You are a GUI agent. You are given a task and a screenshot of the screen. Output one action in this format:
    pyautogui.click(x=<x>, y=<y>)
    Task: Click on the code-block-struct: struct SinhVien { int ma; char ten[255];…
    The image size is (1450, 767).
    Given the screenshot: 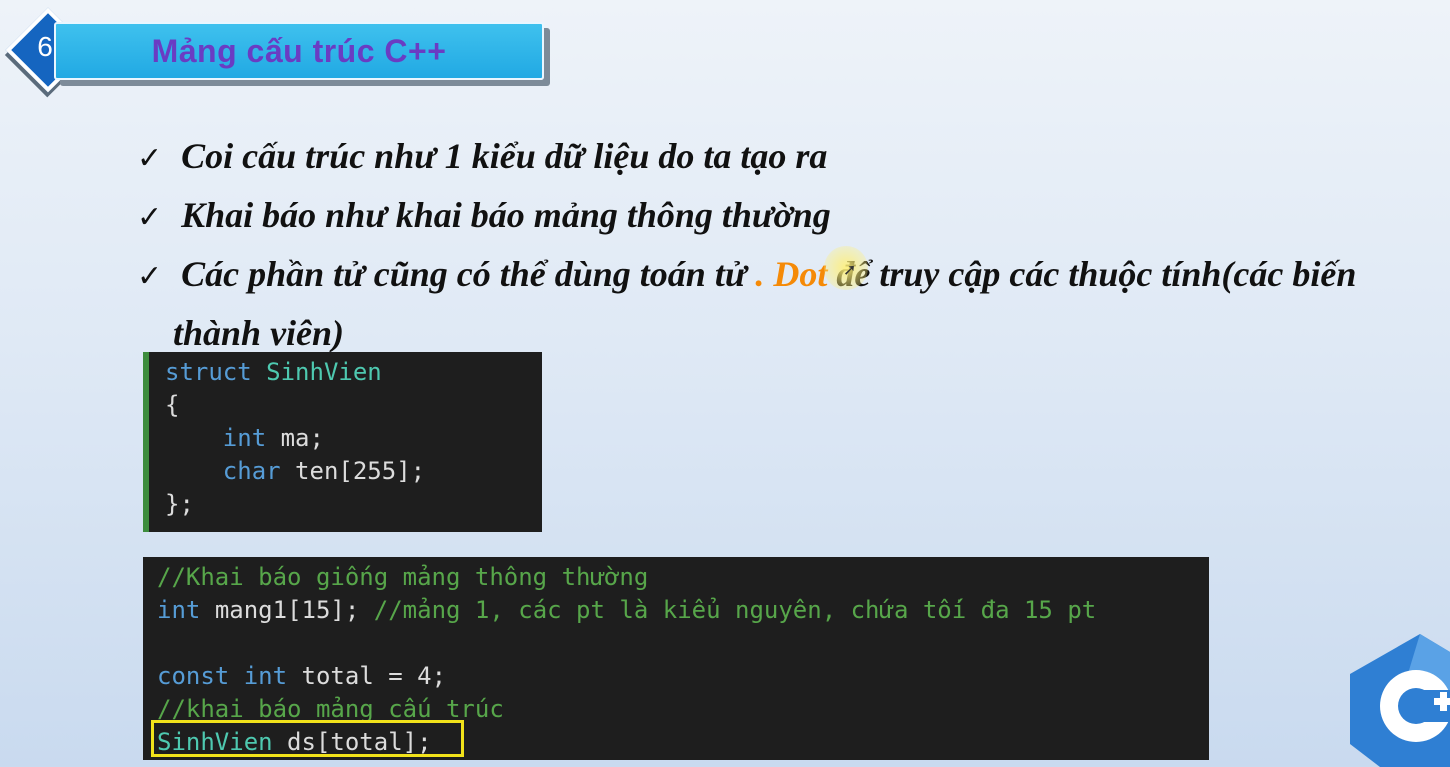 What is the action you would take?
    pyautogui.click(x=342, y=442)
    